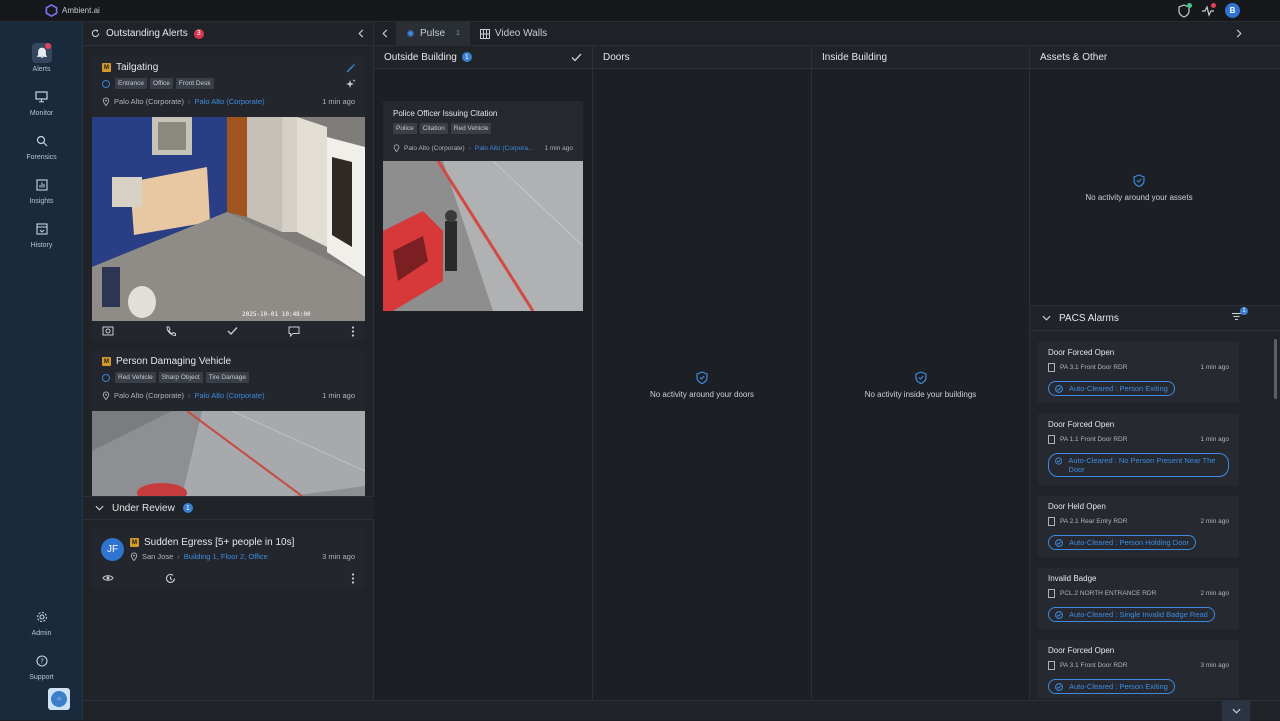 The height and width of the screenshot is (721, 1280). Describe the element at coordinates (433, 128) in the screenshot. I see `tag: Citation` at that location.